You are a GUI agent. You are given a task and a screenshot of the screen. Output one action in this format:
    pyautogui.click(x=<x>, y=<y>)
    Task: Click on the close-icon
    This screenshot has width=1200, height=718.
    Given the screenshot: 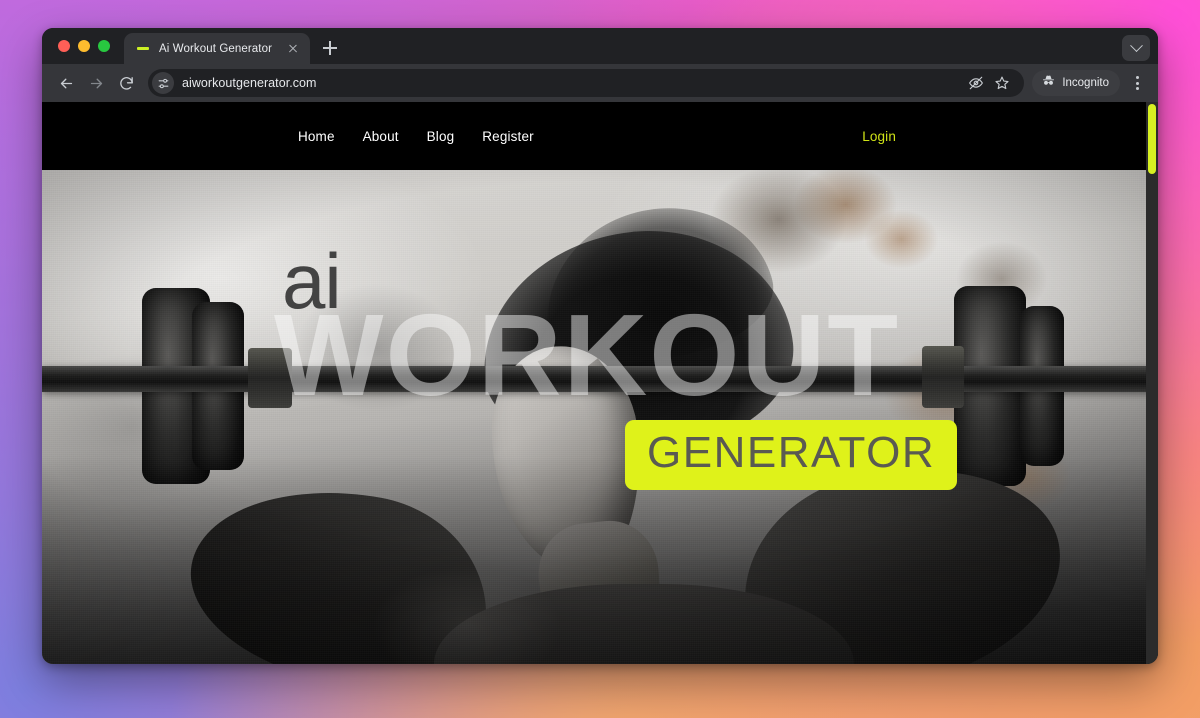 What is the action you would take?
    pyautogui.click(x=293, y=49)
    